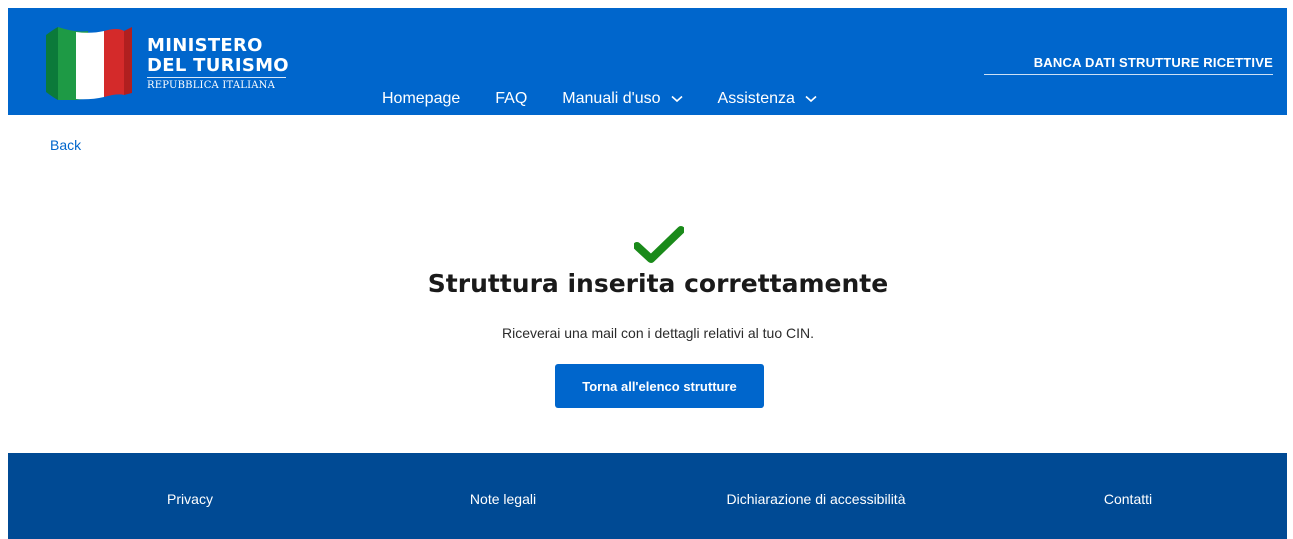  What do you see at coordinates (216, 77) in the screenshot?
I see `brand-divider` at bounding box center [216, 77].